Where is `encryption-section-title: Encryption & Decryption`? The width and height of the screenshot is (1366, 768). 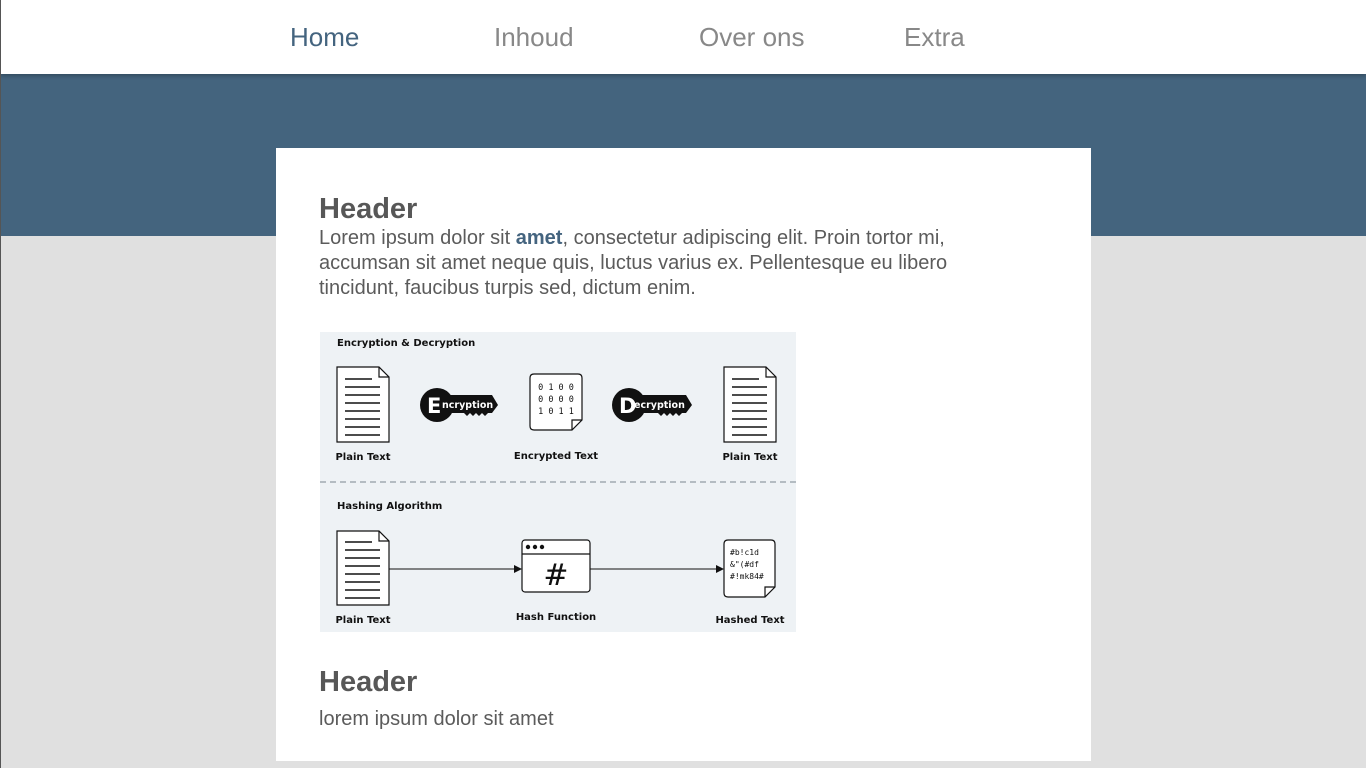 encryption-section-title: Encryption & Decryption is located at coordinates (406, 343).